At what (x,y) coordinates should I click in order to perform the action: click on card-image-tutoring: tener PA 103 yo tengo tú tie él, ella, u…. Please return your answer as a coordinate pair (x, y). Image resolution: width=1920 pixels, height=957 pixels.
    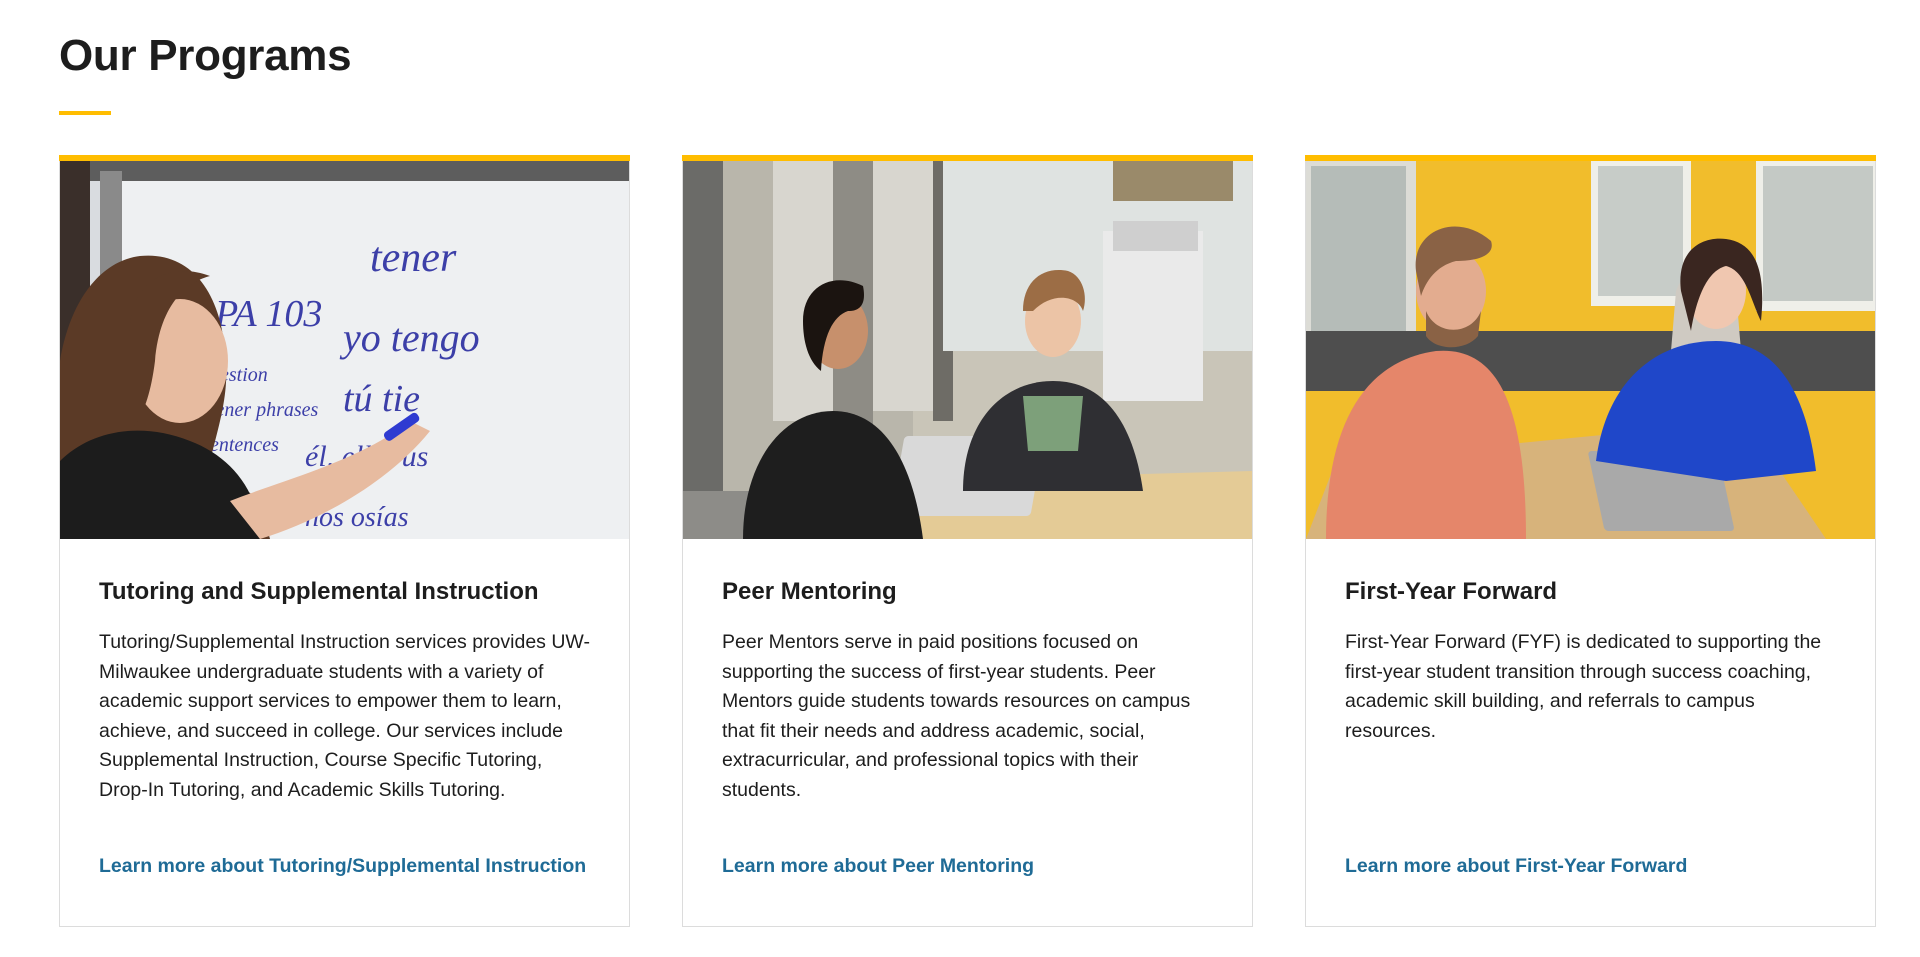
    Looking at the image, I should click on (344, 350).